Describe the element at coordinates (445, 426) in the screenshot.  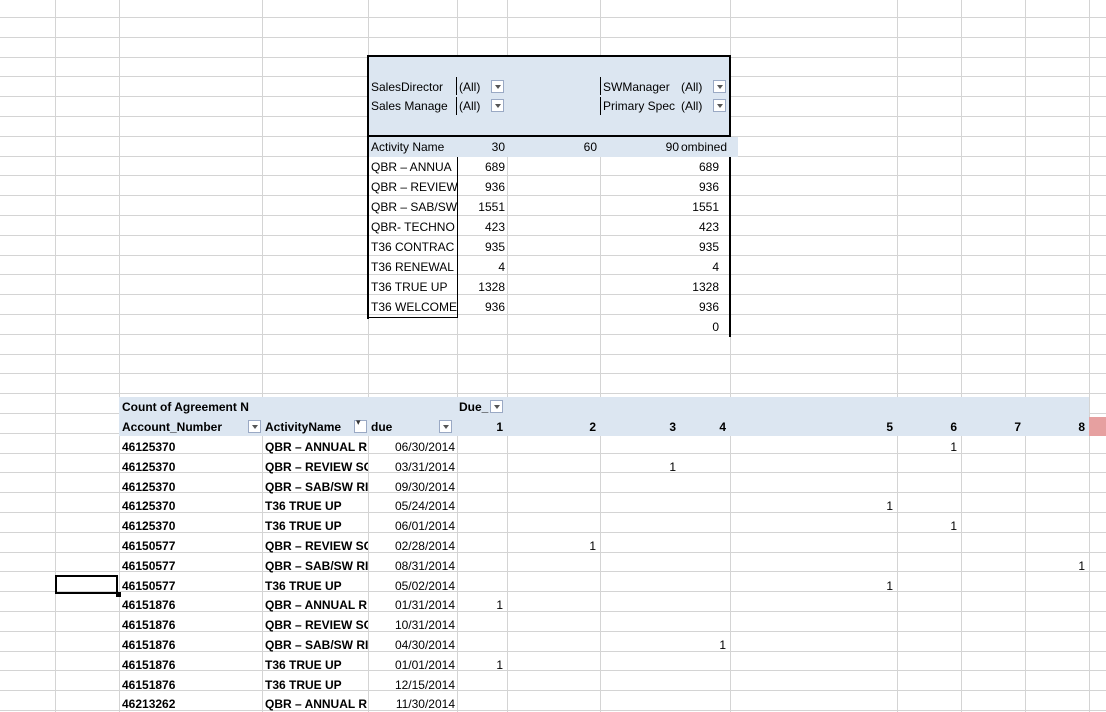
I see `due-dropdown` at that location.